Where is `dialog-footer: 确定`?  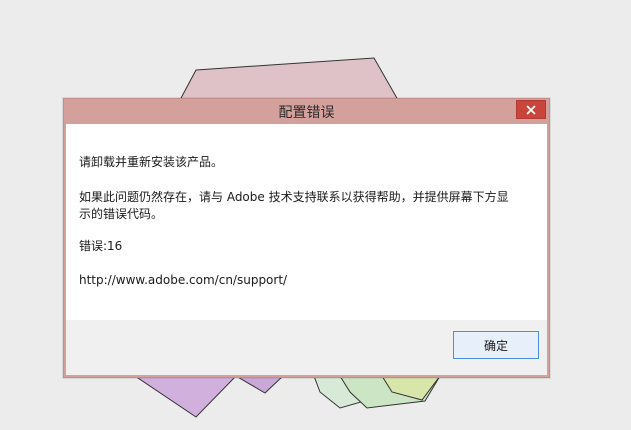
dialog-footer: 确定 is located at coordinates (306, 347).